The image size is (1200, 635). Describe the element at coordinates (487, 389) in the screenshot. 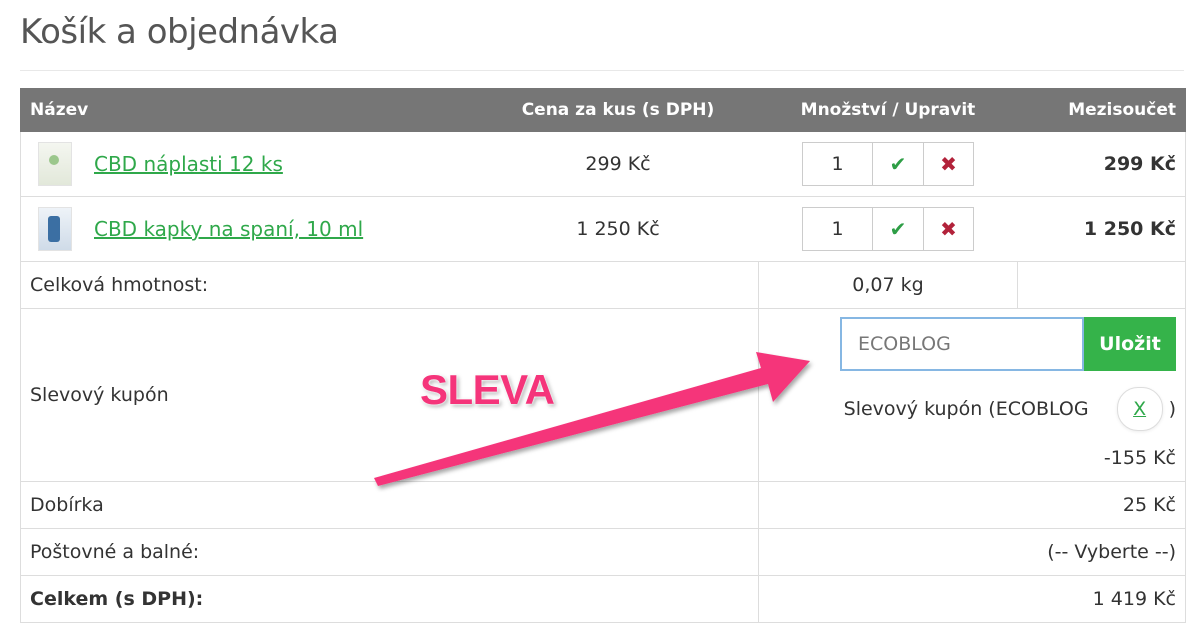

I see `annotation-label: SLEVA` at that location.